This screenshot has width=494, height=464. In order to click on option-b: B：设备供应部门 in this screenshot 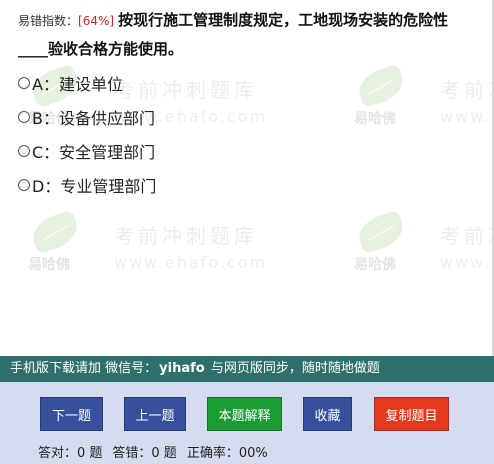, I will do `click(87, 117)`.